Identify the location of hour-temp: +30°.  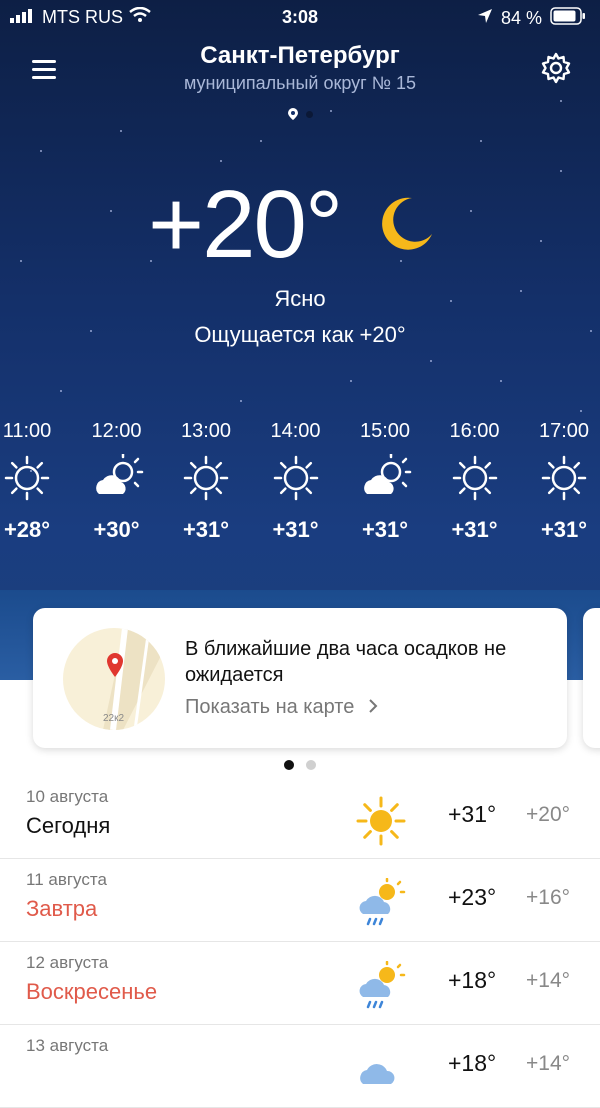
(116, 529).